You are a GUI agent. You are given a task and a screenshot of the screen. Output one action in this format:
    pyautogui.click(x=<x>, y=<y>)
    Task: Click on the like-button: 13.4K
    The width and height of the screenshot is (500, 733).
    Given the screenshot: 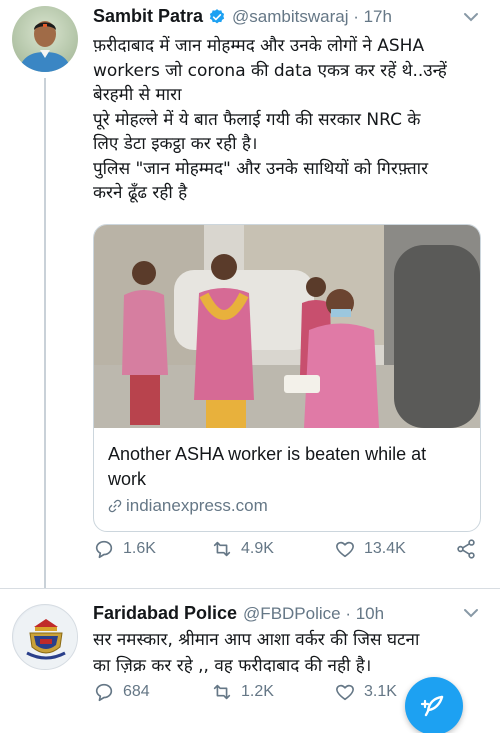 What is the action you would take?
    pyautogui.click(x=370, y=549)
    